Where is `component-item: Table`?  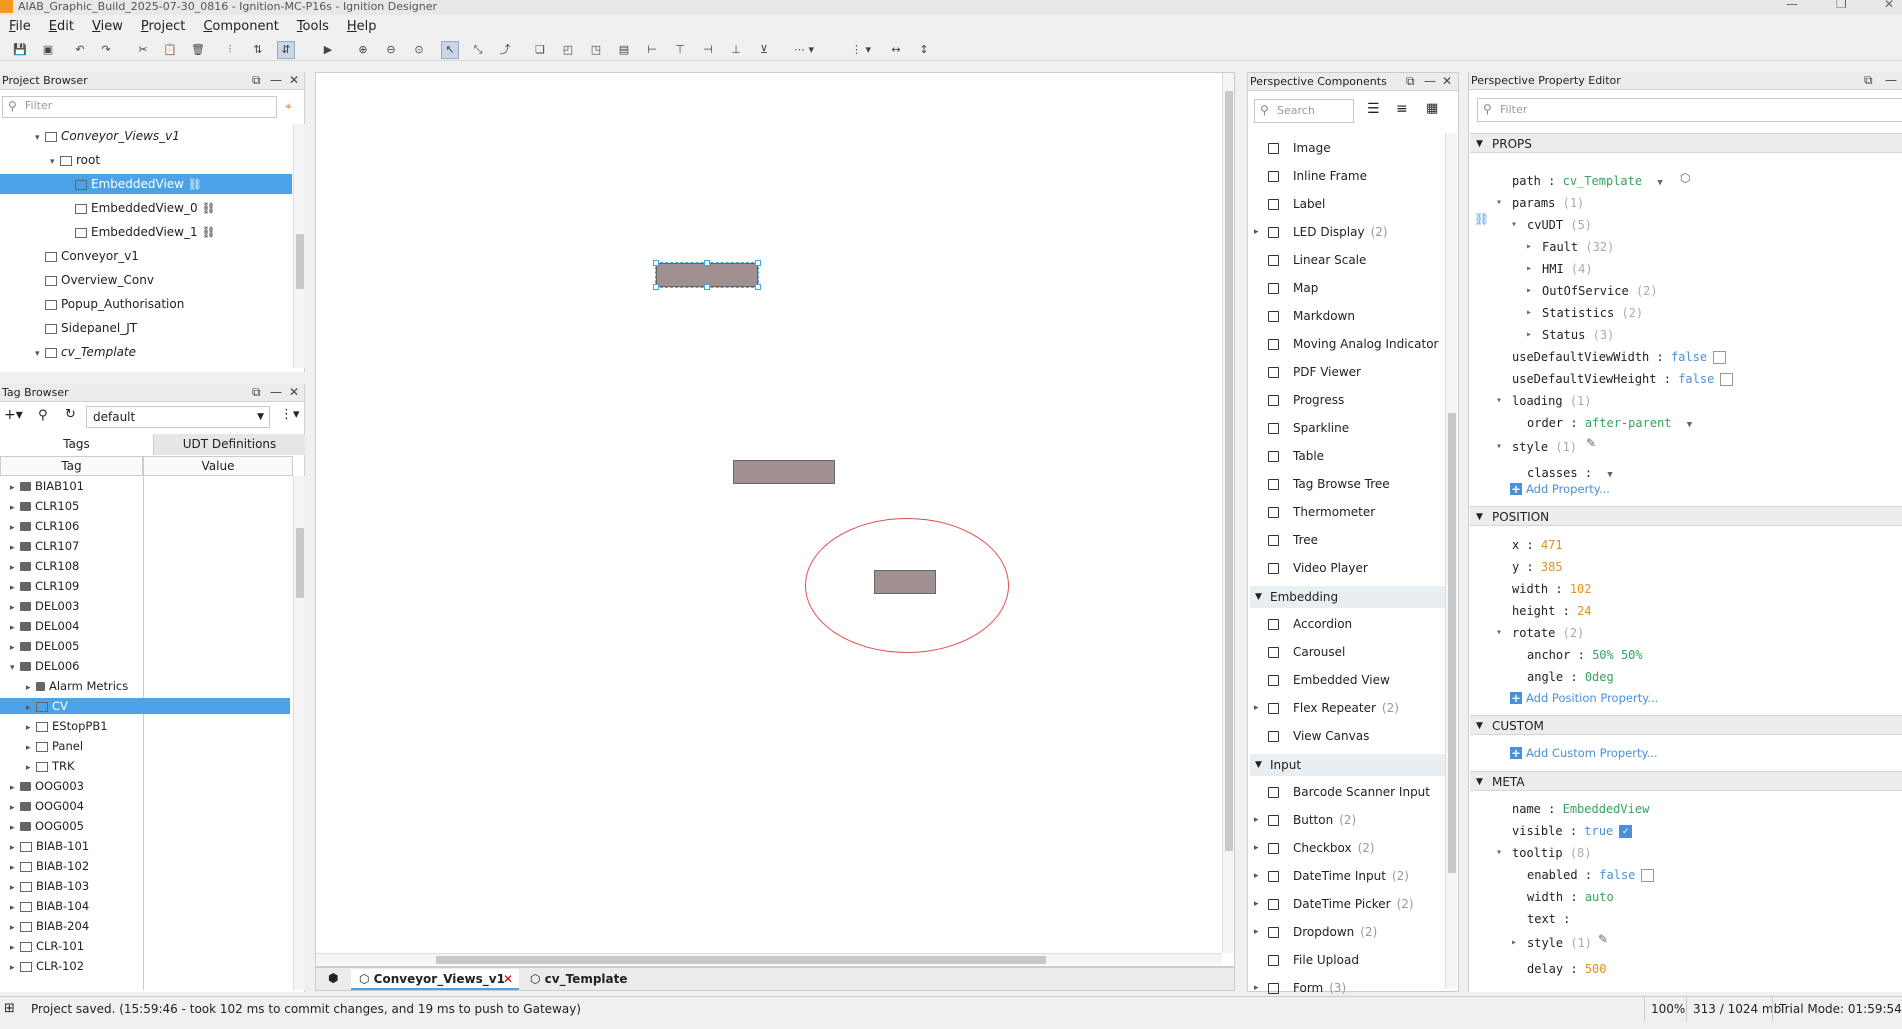 component-item: Table is located at coordinates (1347, 456).